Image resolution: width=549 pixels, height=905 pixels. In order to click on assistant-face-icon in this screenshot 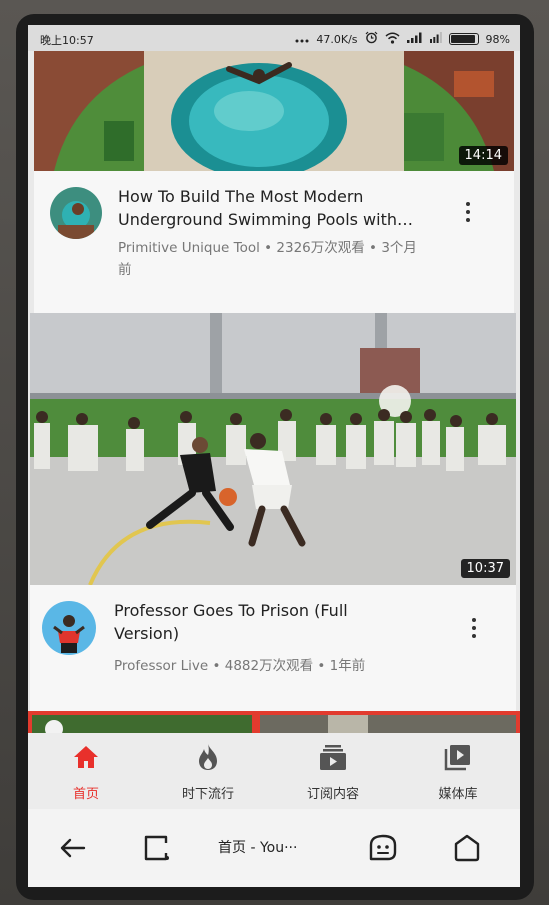, I will do `click(383, 851)`.